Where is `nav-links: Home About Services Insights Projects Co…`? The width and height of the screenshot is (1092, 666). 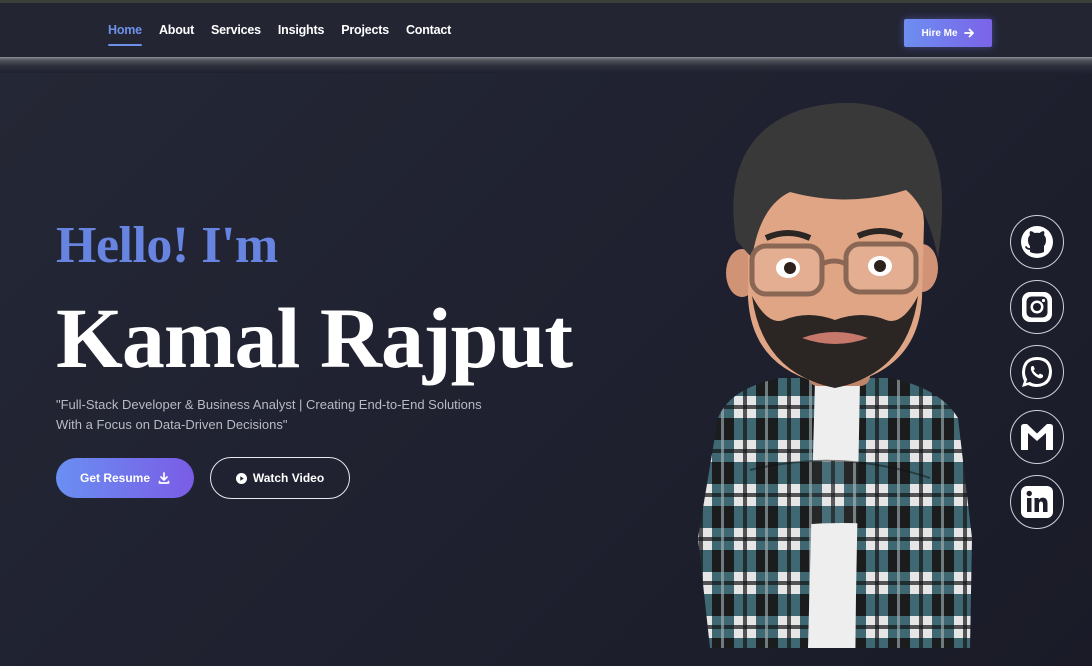 nav-links: Home About Services Insights Projects Co… is located at coordinates (279, 34).